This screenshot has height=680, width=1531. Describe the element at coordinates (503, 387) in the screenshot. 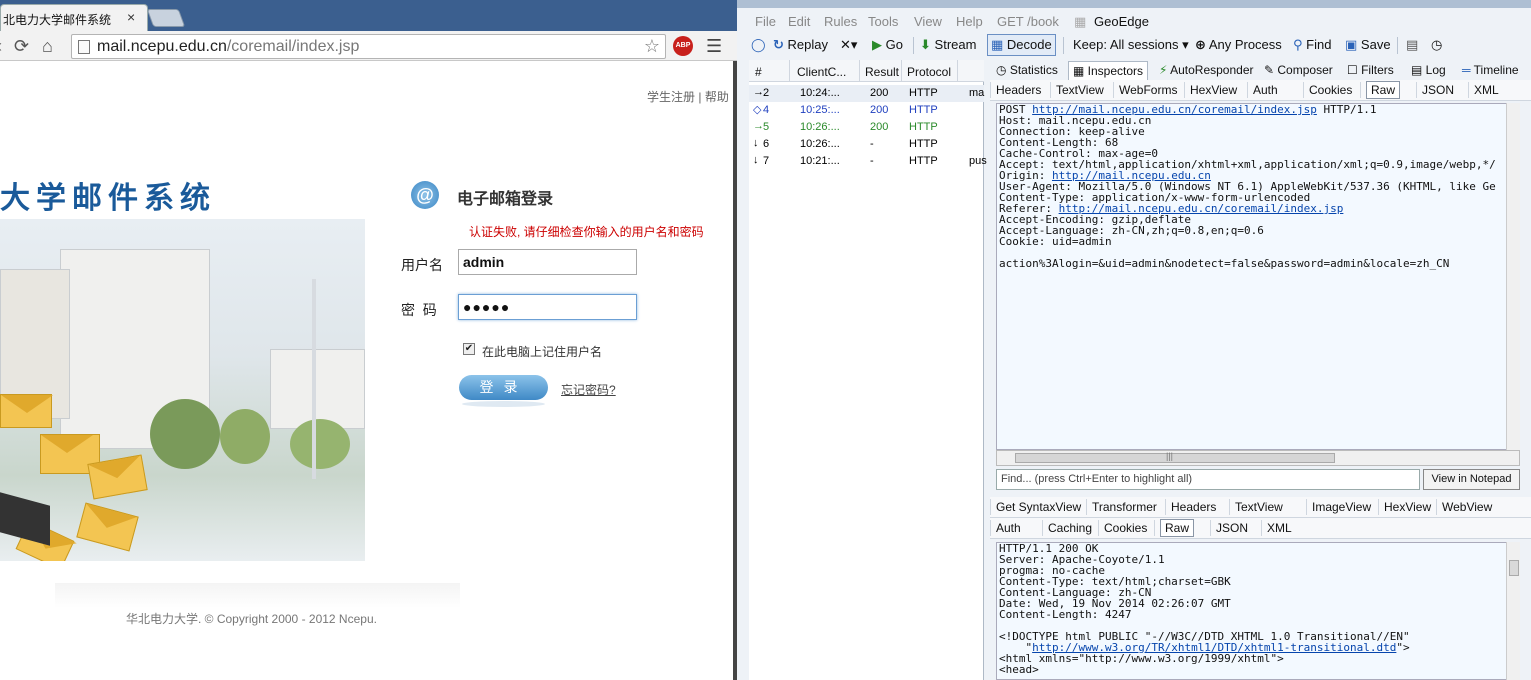

I see `login-button: 登录` at that location.